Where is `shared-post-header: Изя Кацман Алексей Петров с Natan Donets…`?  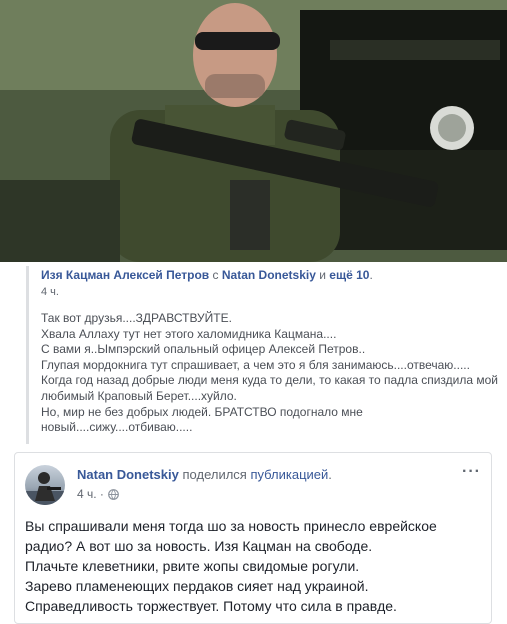
shared-post-header: Изя Кацман Алексей Петров с Natan Donets… is located at coordinates (207, 275).